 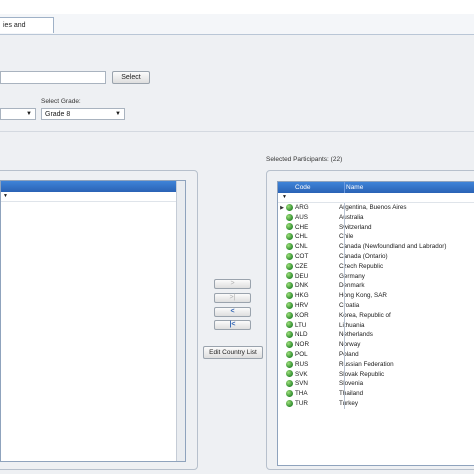 What do you see at coordinates (376, 355) in the screenshot?
I see `table-row: POL Poland` at bounding box center [376, 355].